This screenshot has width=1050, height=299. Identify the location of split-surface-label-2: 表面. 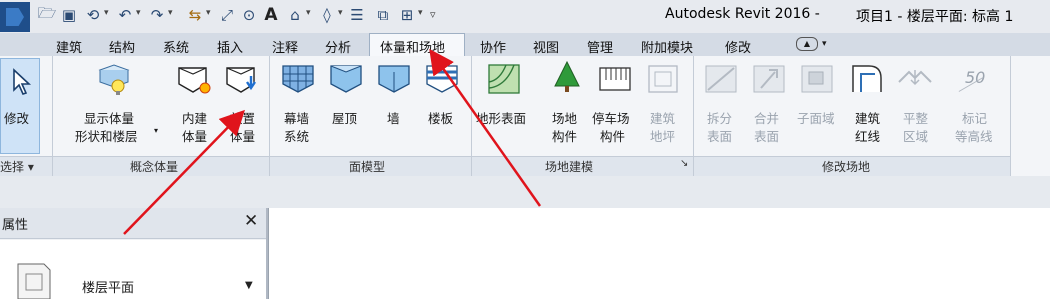
(720, 136).